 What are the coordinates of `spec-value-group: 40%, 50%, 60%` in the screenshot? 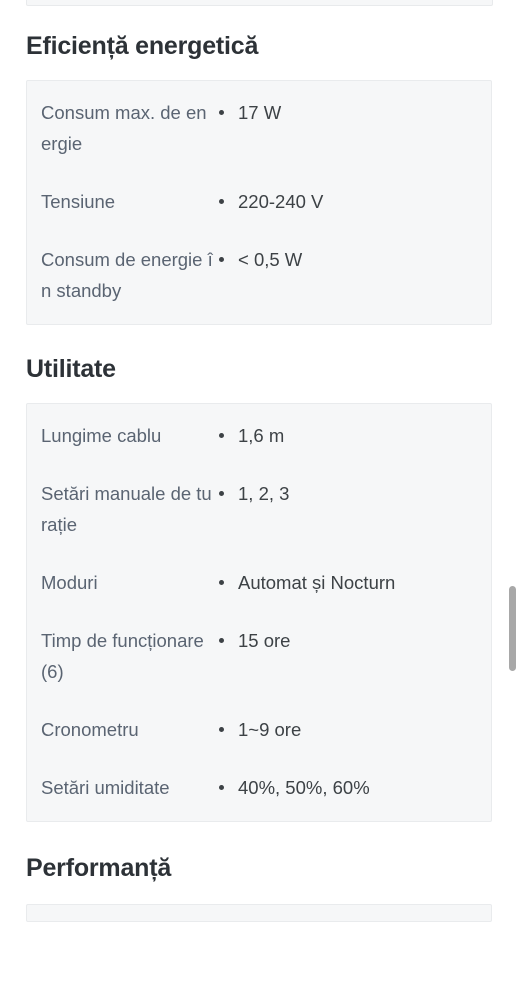 It's located at (348, 787).